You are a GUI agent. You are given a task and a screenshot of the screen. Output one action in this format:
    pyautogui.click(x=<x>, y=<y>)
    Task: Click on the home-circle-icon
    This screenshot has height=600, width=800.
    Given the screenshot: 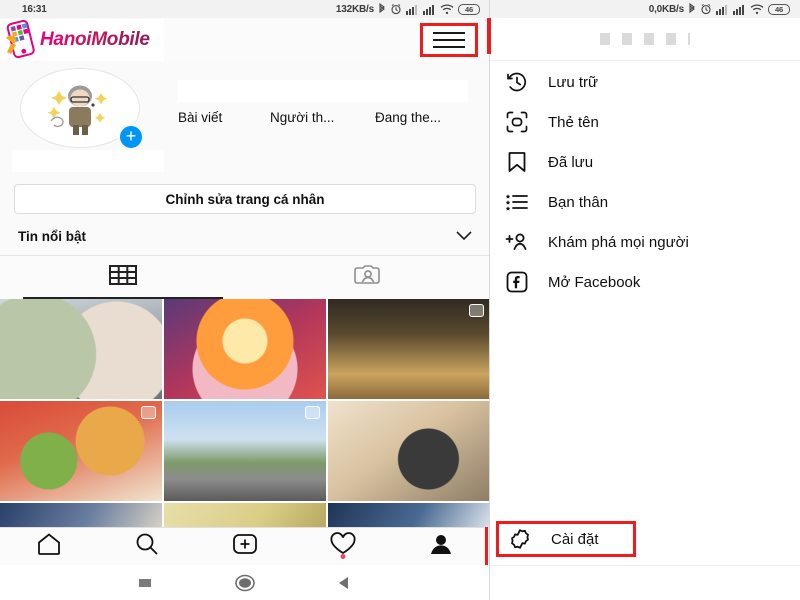 What is the action you would take?
    pyautogui.click(x=245, y=583)
    